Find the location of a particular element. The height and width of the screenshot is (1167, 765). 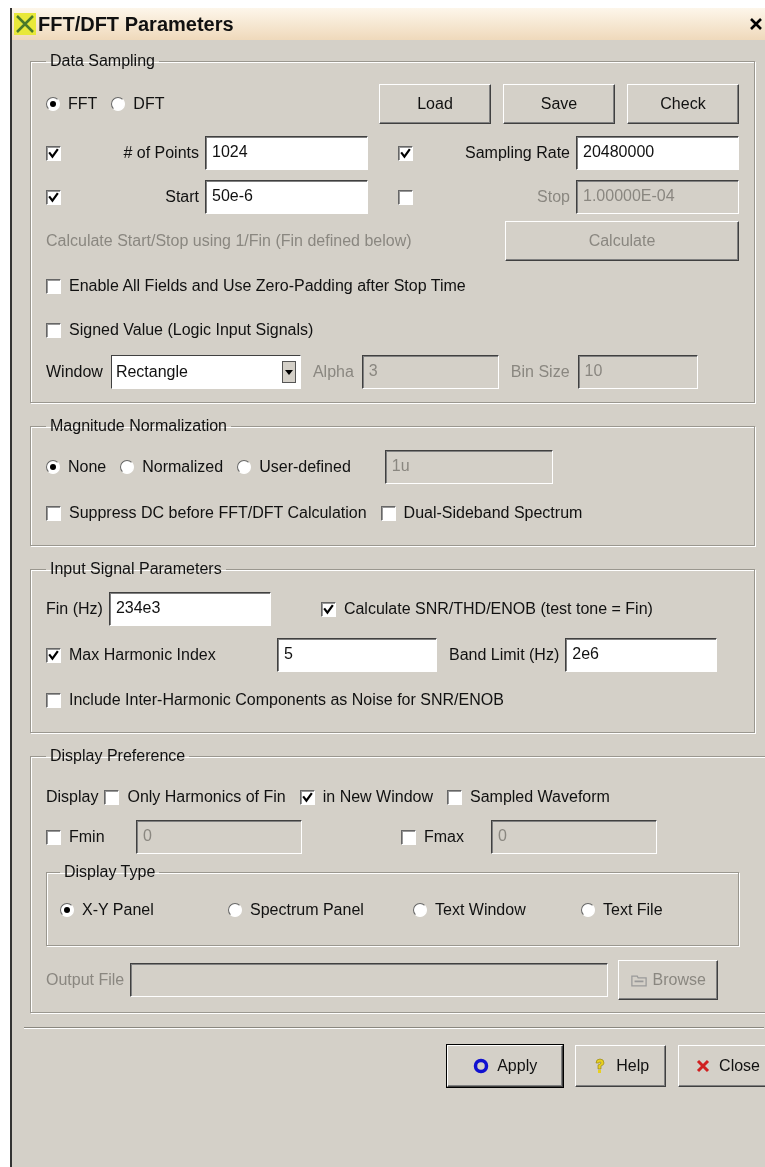

field-label: Sampling Rate is located at coordinates (517, 153).